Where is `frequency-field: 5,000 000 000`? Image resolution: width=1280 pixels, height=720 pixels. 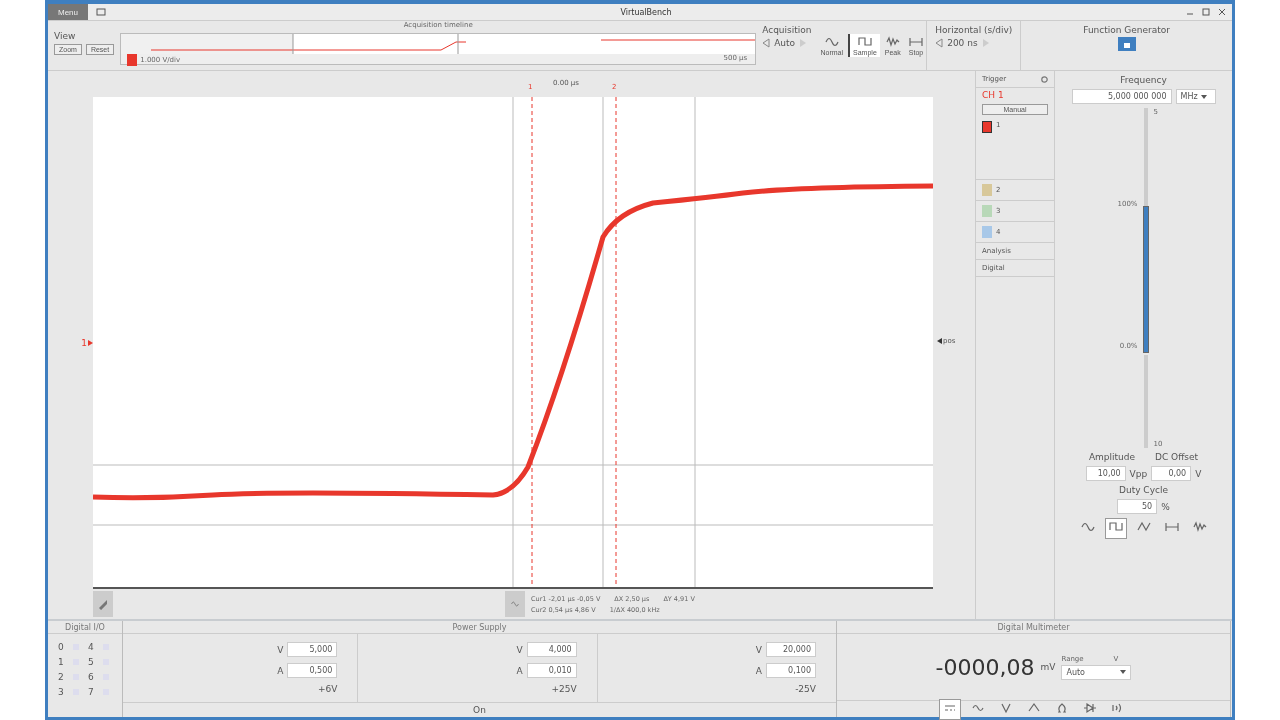 frequency-field: 5,000 000 000 is located at coordinates (1121, 97).